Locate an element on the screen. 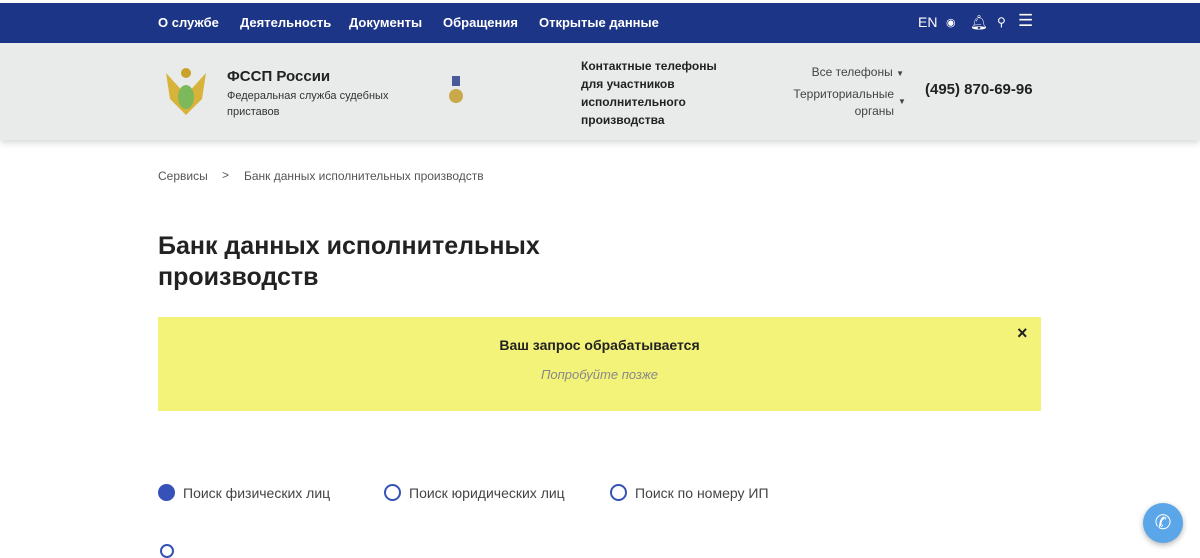  breadcrumb-current: Банк данных исполнительных производств is located at coordinates (364, 176).